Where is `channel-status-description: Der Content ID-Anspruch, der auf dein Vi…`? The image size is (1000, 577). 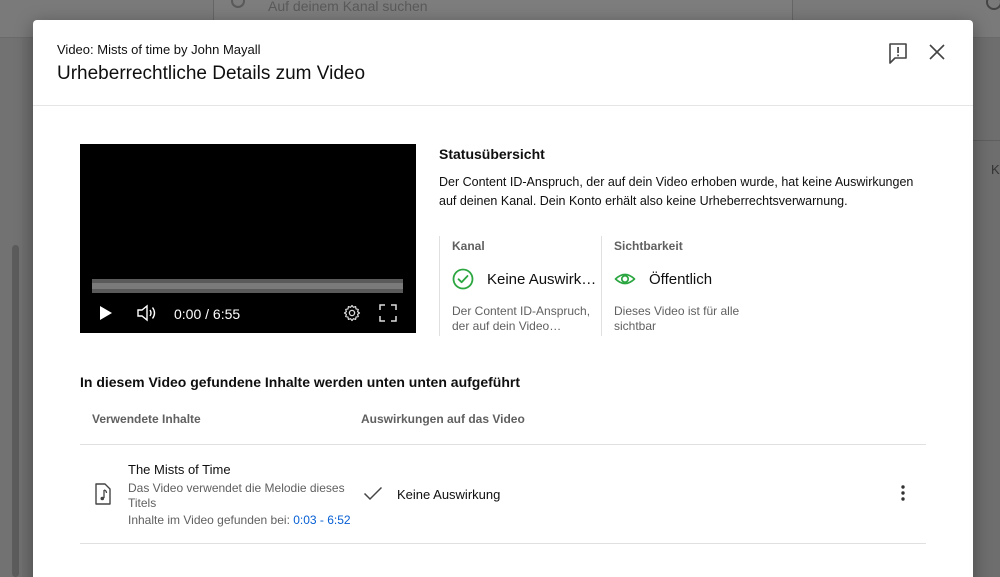
channel-status-description: Der Content ID-Anspruch, der auf dein Vi… is located at coordinates (521, 318).